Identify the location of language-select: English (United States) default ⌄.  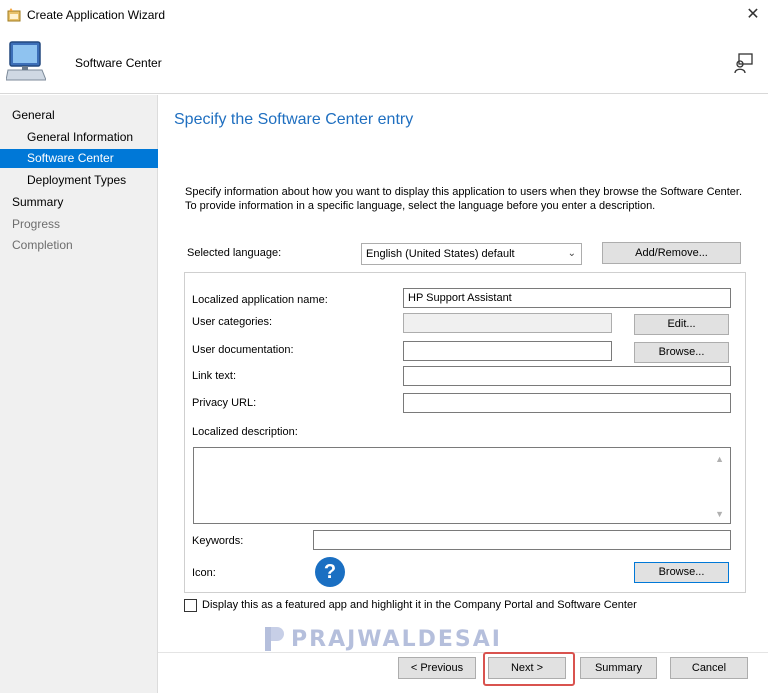
(471, 254).